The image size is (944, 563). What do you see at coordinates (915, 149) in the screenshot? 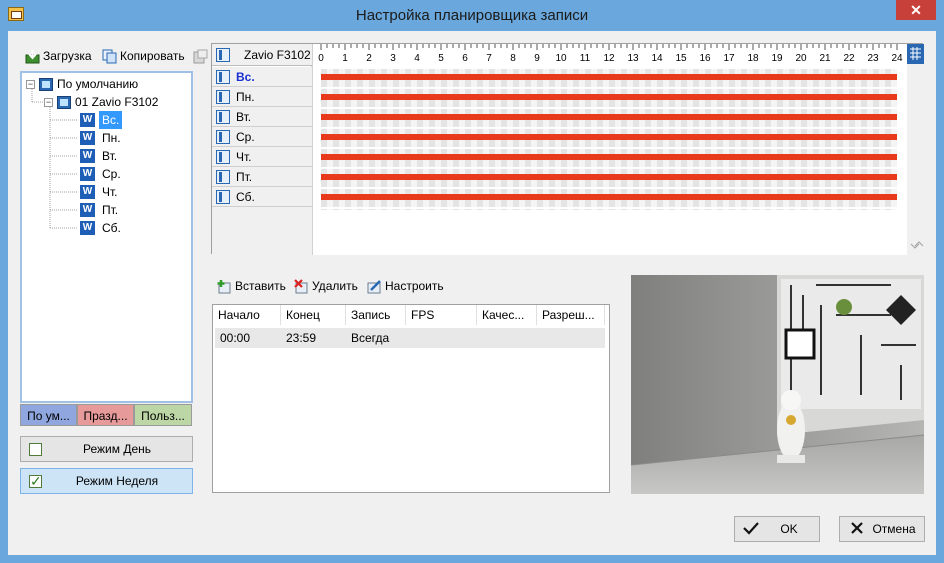
I see `scrollbar-track` at bounding box center [915, 149].